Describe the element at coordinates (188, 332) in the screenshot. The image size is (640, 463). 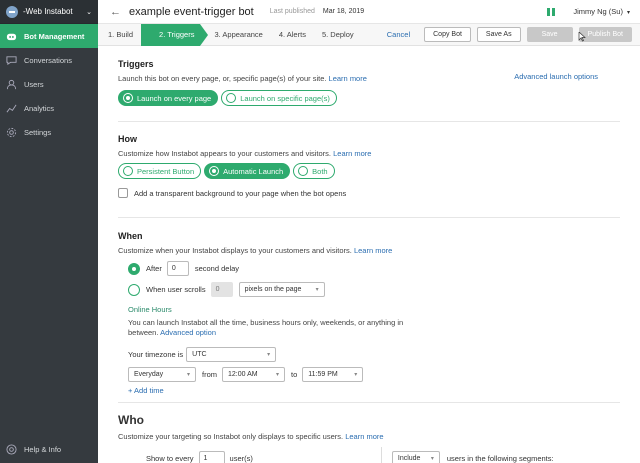
I see `advanced-option-link: Advanced option` at that location.